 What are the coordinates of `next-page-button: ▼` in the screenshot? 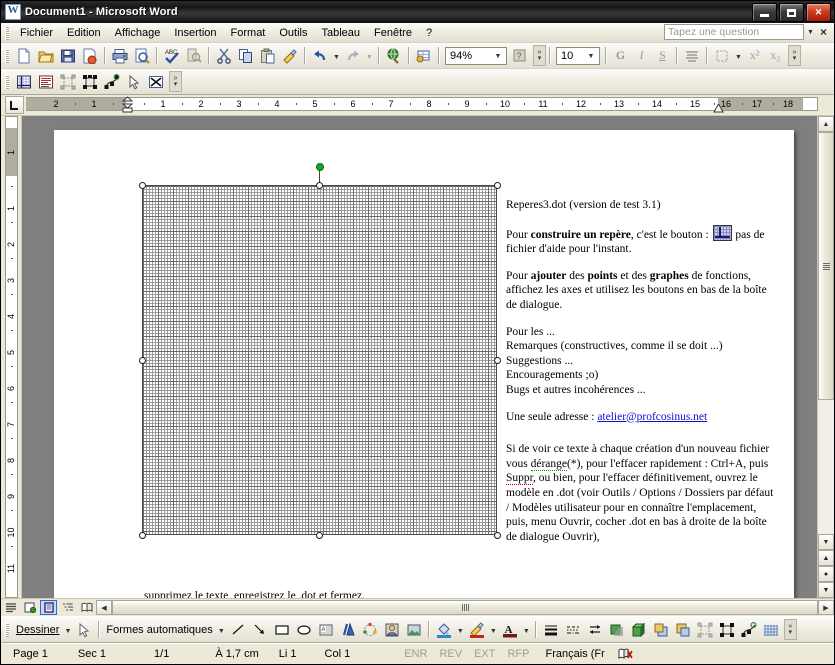 It's located at (826, 590).